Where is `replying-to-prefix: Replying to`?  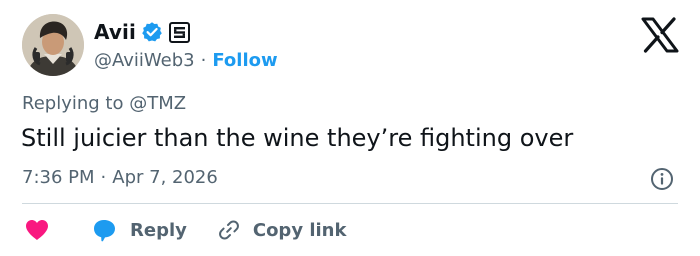 replying-to-prefix: Replying to is located at coordinates (76, 103).